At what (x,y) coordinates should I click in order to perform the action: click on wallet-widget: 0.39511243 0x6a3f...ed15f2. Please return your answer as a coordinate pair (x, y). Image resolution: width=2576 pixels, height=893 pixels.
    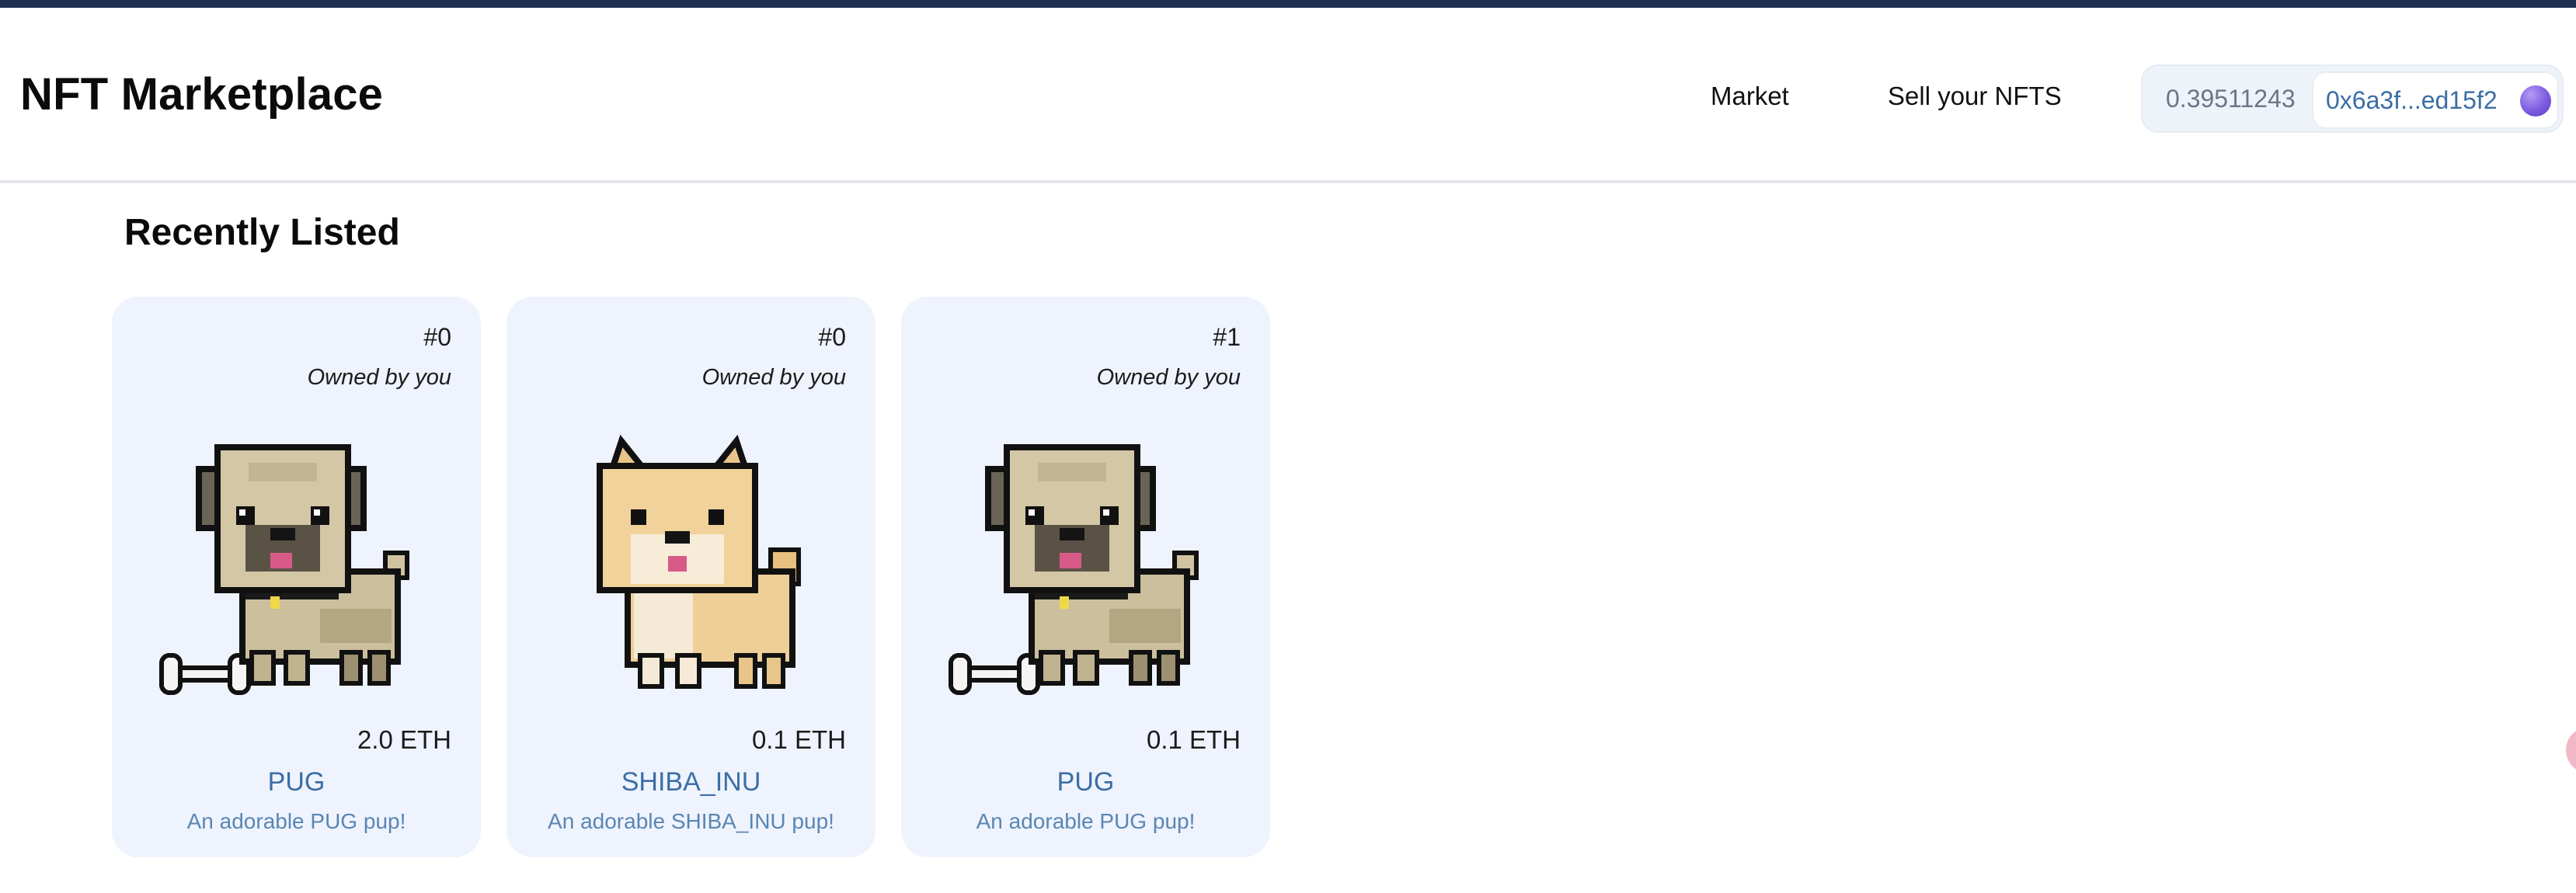
    Looking at the image, I should click on (2352, 99).